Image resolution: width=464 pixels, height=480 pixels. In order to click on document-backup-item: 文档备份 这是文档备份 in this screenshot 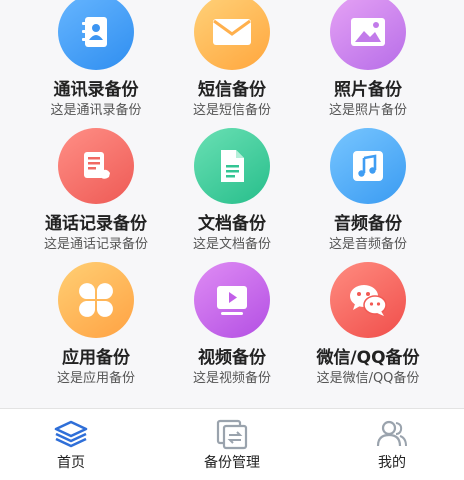, I will do `click(232, 190)`.